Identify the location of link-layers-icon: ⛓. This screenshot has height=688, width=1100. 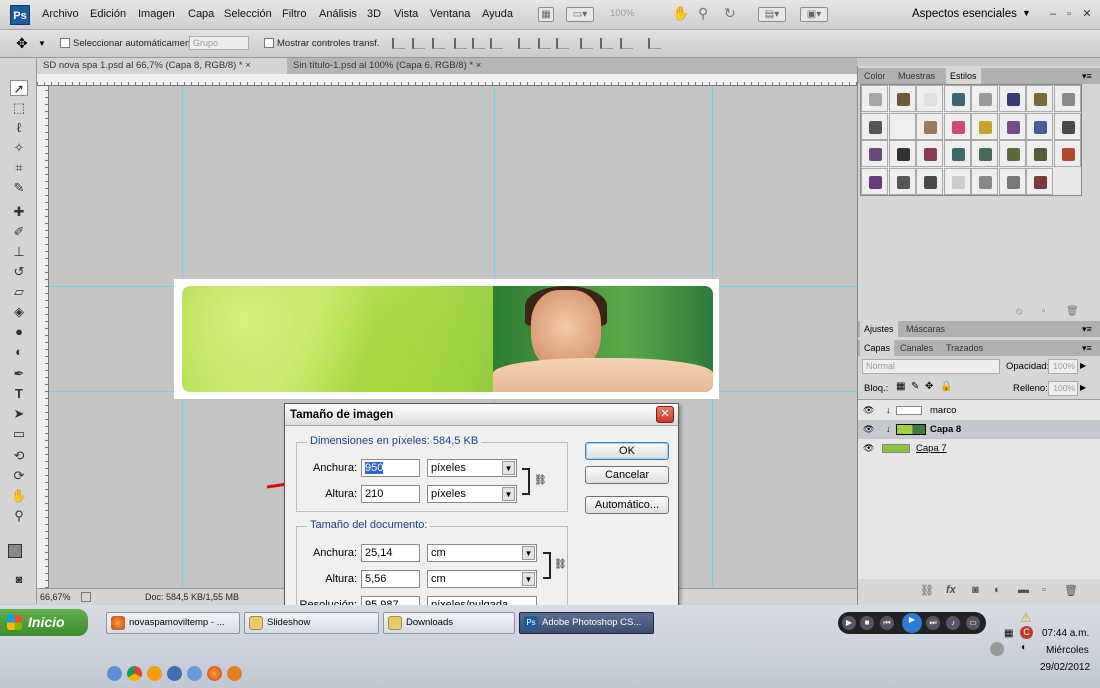
(927, 590).